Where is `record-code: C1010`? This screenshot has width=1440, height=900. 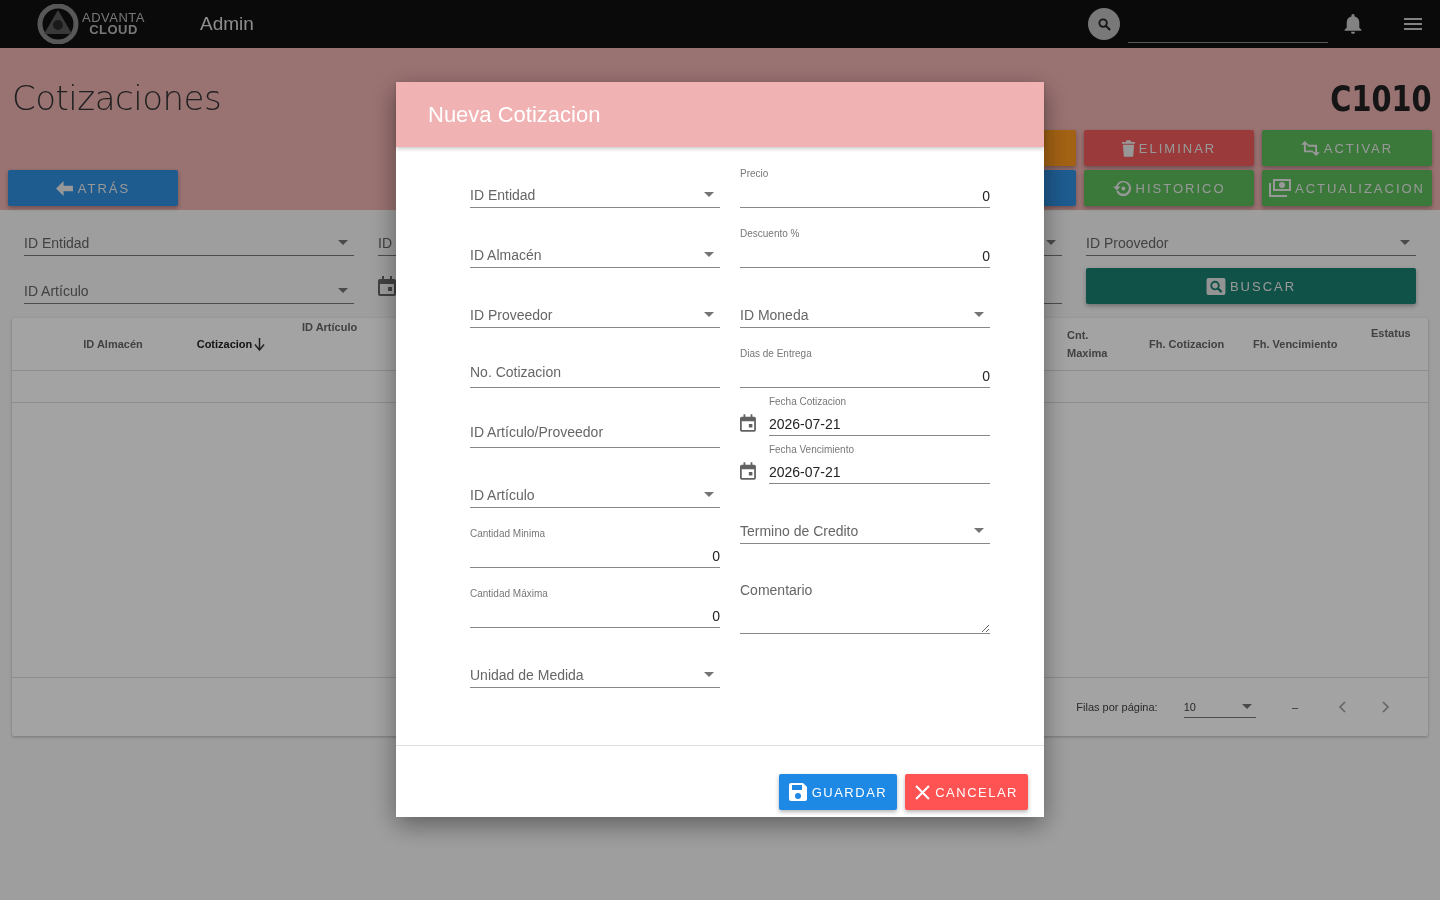
record-code: C1010 is located at coordinates (1381, 98).